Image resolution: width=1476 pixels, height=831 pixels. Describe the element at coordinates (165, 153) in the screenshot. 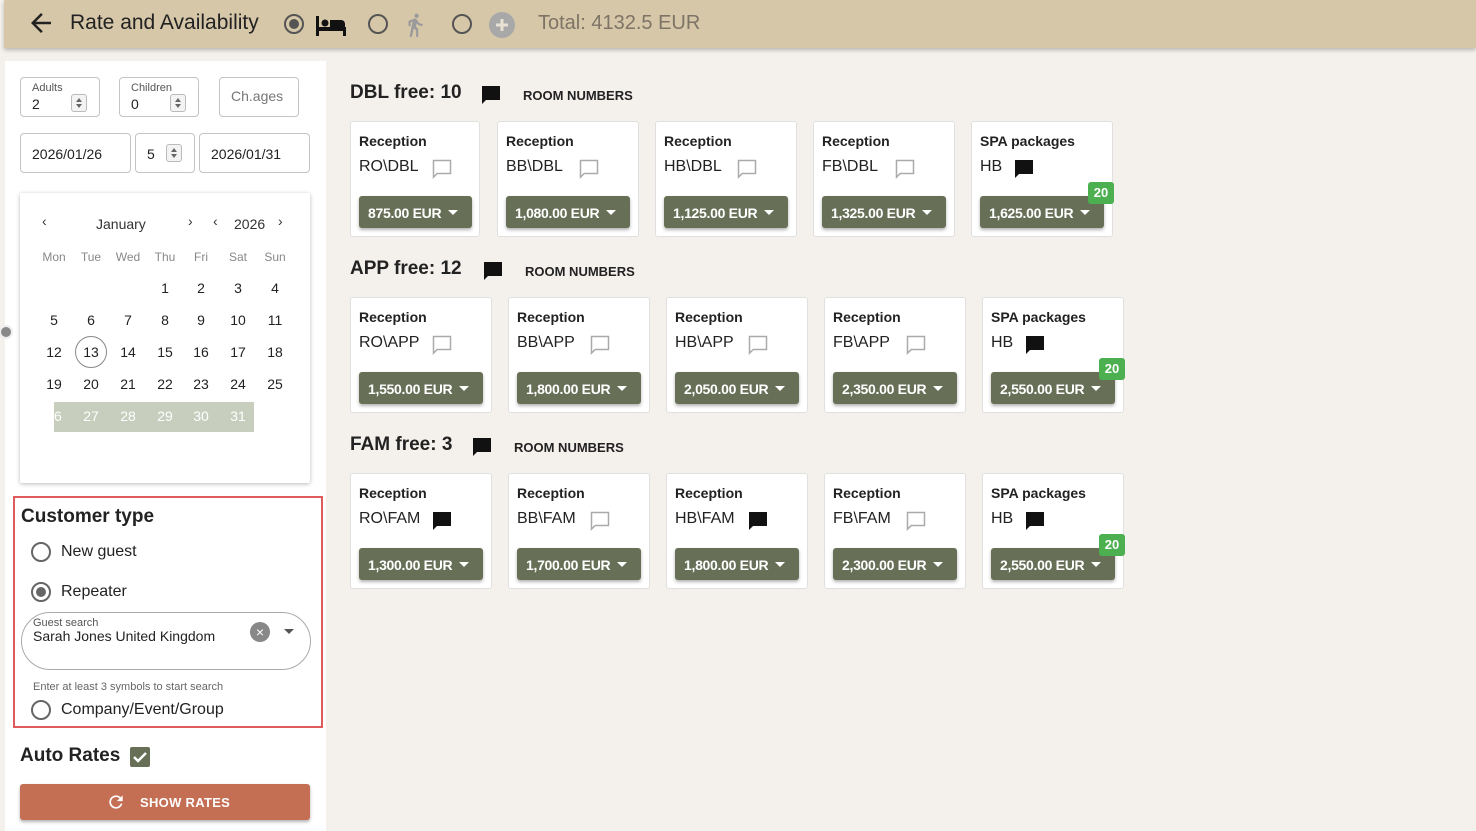

I see `nights-field: 5` at that location.